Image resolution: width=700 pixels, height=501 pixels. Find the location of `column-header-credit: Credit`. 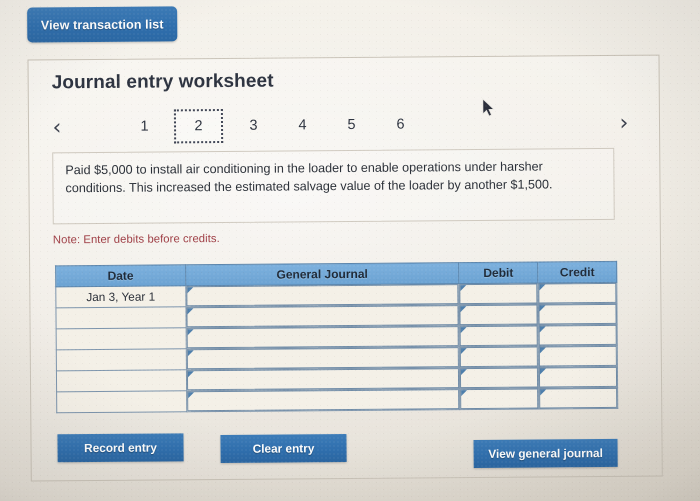

column-header-credit: Credit is located at coordinates (577, 272).